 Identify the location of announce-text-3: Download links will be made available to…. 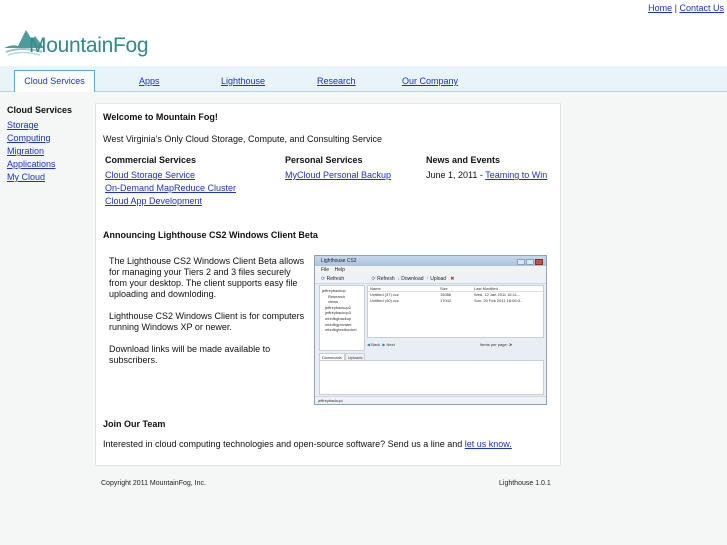
(190, 354).